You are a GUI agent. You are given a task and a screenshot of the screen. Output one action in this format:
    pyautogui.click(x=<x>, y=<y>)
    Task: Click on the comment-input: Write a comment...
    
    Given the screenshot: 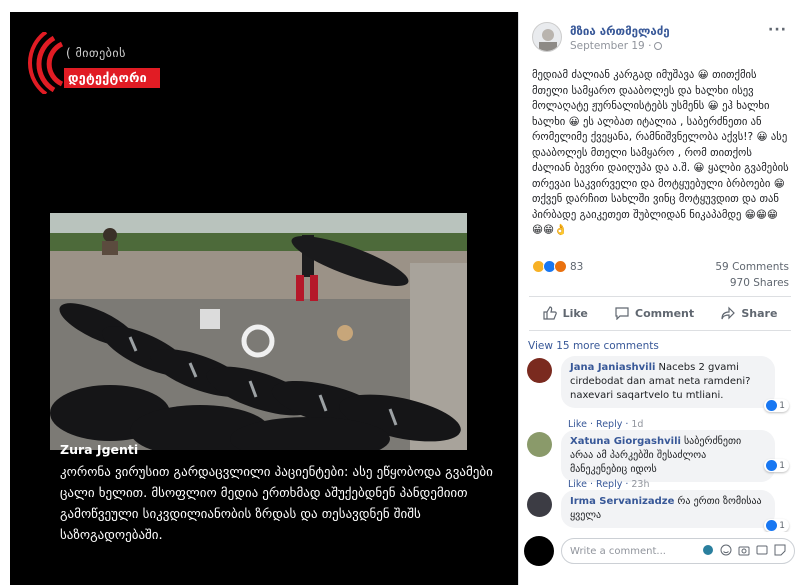 What is the action you would take?
    pyautogui.click(x=678, y=551)
    